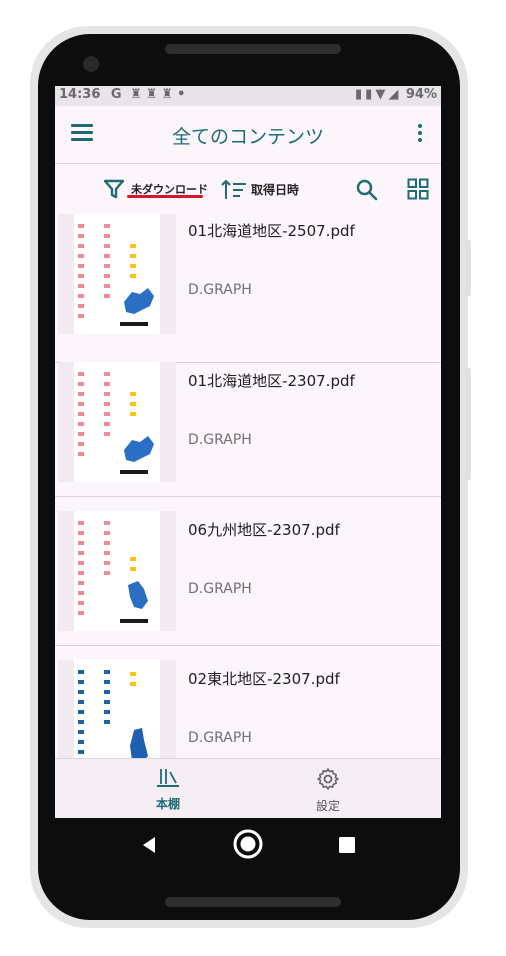  Describe the element at coordinates (421, 94) in the screenshot. I see `battery-level: 94%` at that location.